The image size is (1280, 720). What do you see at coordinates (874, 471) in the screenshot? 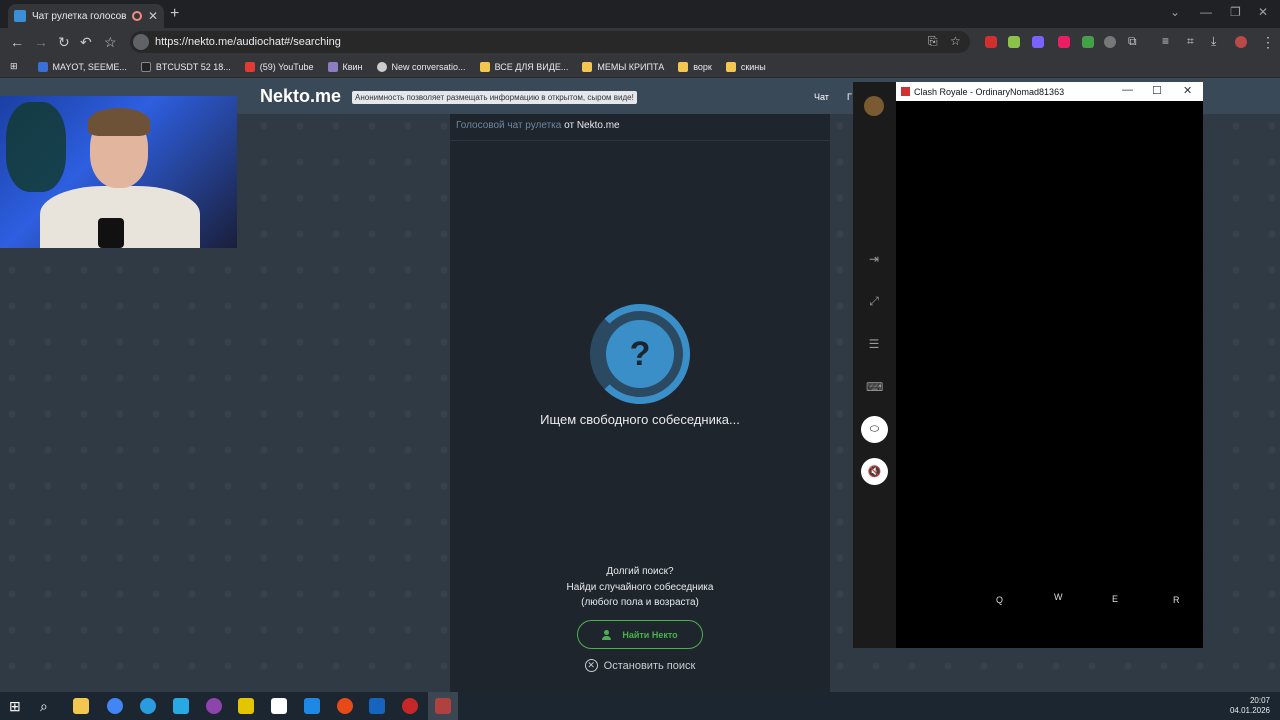
I see `mute-icon: 🔇` at bounding box center [874, 471].